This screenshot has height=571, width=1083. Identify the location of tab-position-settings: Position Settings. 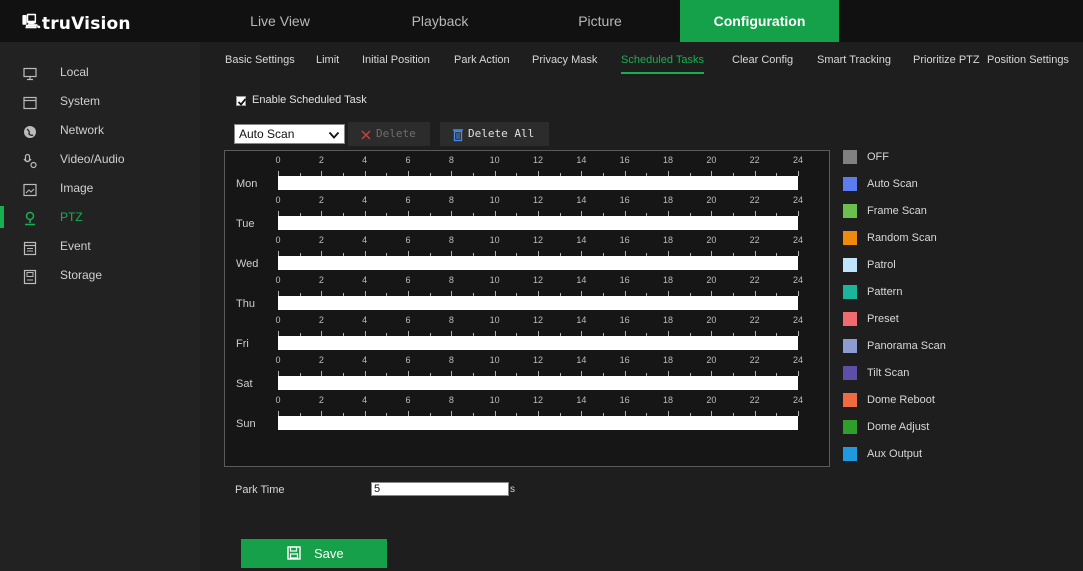
(1028, 60).